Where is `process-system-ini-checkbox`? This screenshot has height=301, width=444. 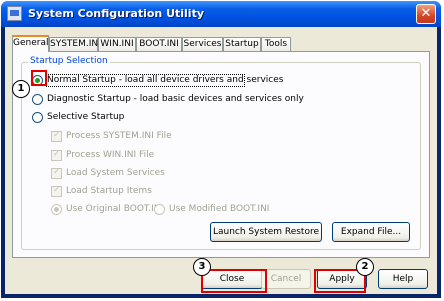
process-system-ini-checkbox is located at coordinates (56, 136).